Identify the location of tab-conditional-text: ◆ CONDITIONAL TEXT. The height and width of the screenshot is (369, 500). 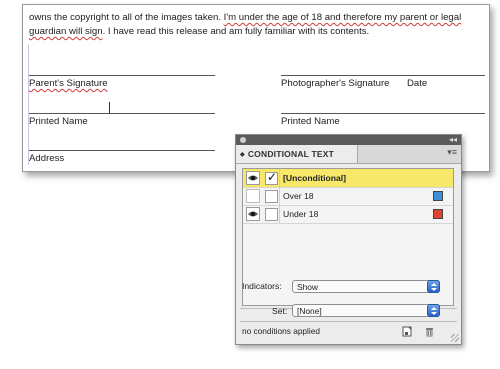
(297, 154).